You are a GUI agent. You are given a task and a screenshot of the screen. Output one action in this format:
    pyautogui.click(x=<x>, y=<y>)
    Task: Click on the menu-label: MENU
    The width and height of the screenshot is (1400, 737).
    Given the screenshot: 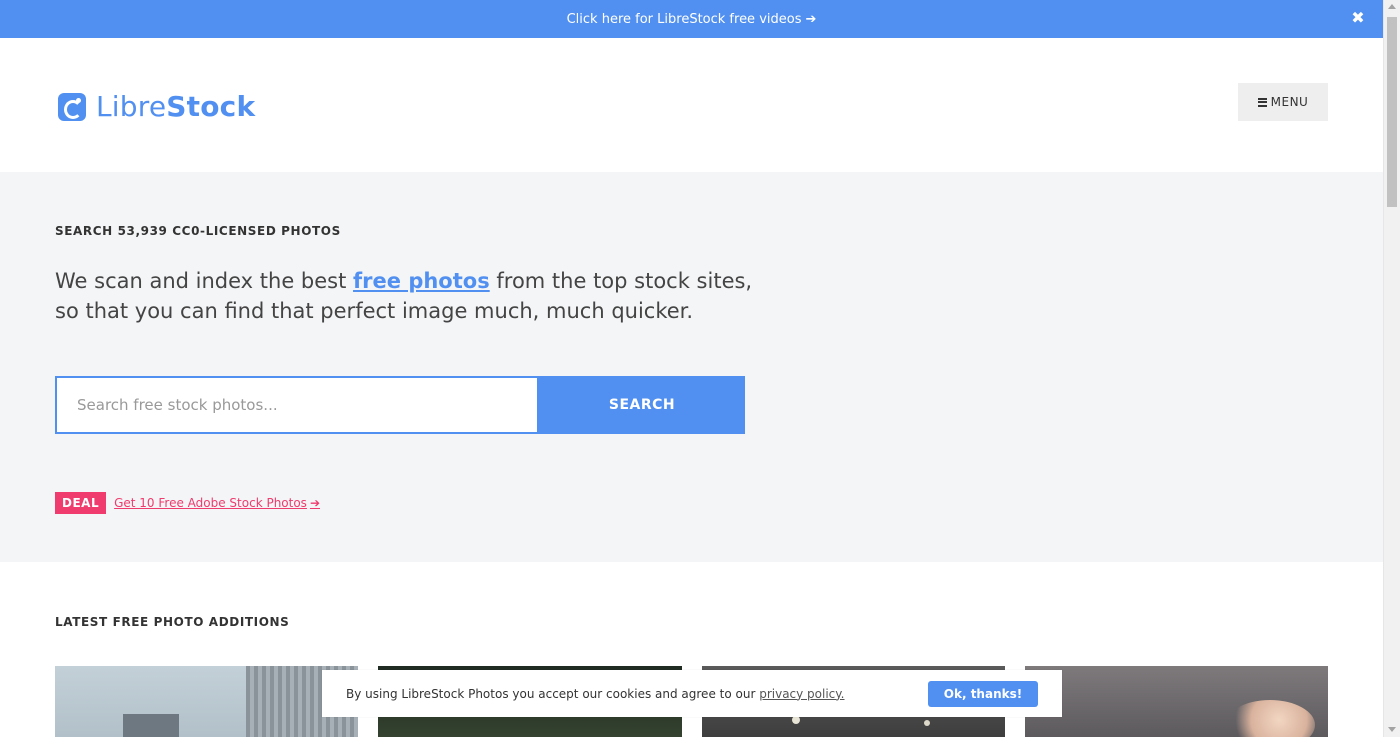 What is the action you would take?
    pyautogui.click(x=1289, y=102)
    